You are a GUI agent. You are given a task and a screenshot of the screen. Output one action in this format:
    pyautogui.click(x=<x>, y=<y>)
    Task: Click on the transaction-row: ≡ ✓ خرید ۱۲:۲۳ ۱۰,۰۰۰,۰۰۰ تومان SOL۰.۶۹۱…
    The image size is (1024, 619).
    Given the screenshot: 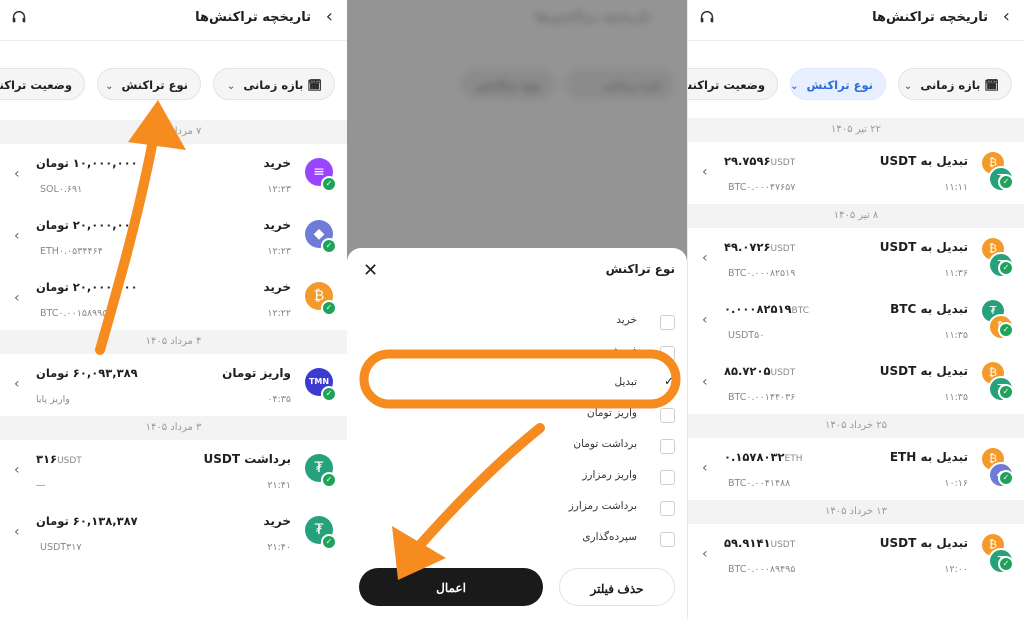 What is the action you would take?
    pyautogui.click(x=173, y=175)
    